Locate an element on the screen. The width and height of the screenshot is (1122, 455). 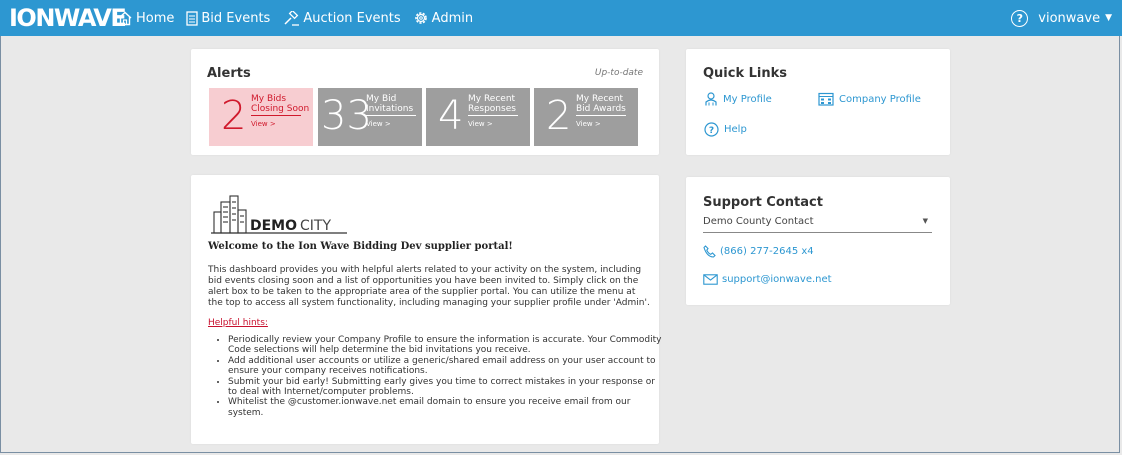
ionwave-logo: IONWAVE is located at coordinates (68, 18).